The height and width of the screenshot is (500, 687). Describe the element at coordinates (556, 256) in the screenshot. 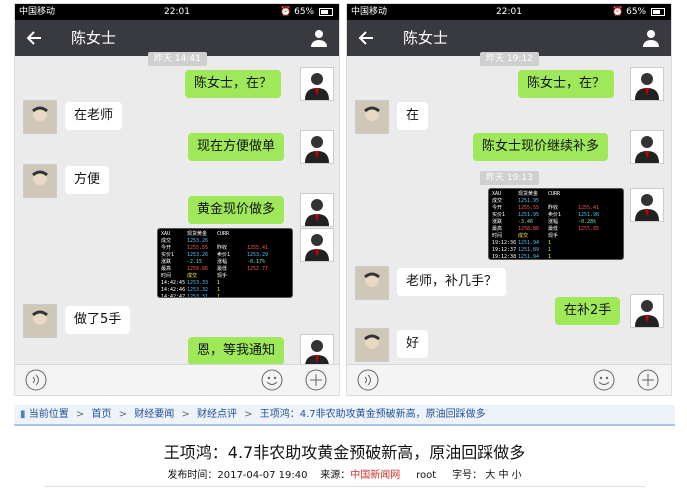

I see `quote-row: 19:12:38 1251.94 1` at that location.